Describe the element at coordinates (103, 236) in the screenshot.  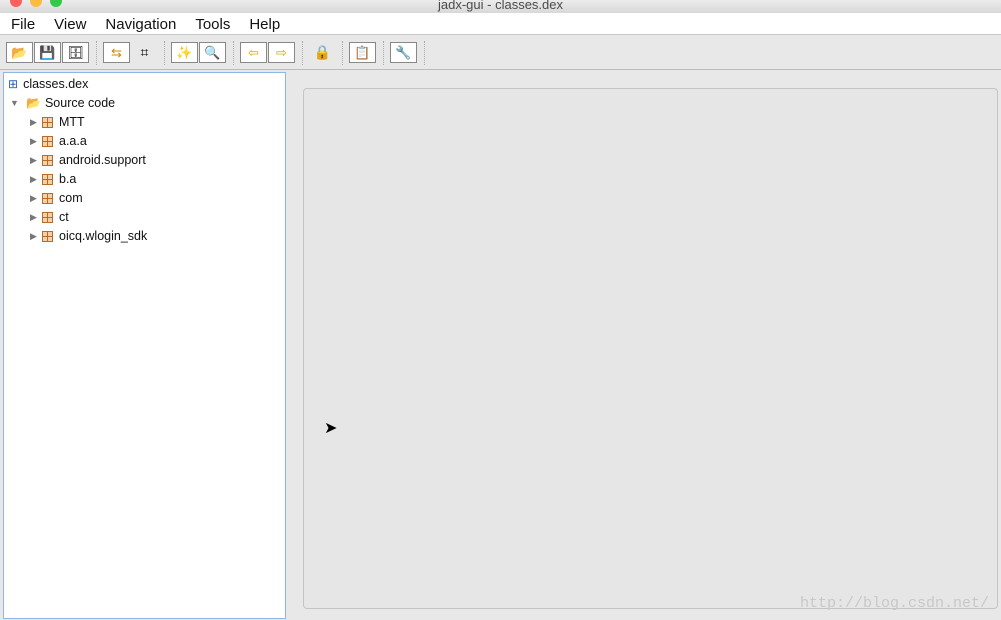
I see `package-label: oicq.wlogin_sdk` at that location.